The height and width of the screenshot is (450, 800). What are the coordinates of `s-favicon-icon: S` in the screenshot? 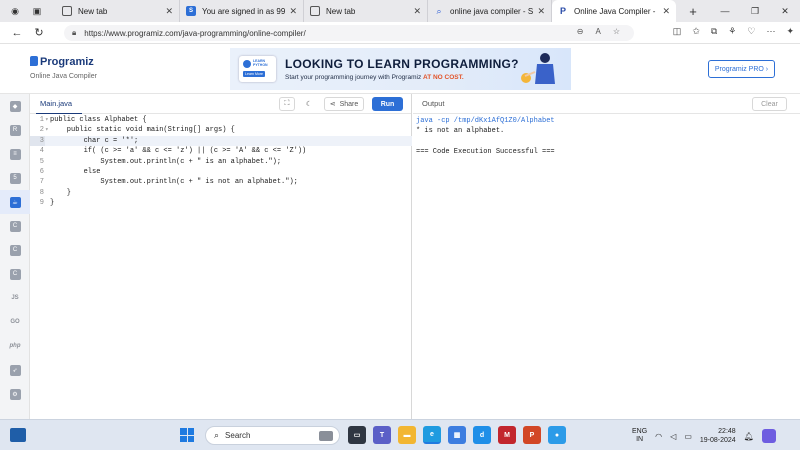 It's located at (191, 11).